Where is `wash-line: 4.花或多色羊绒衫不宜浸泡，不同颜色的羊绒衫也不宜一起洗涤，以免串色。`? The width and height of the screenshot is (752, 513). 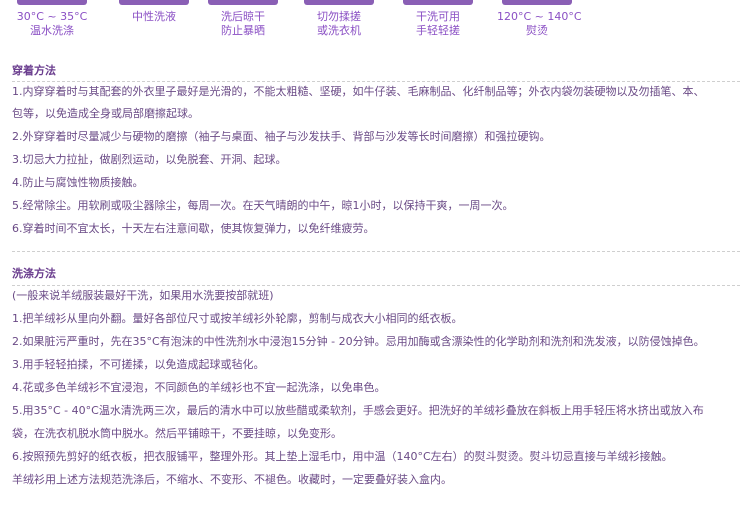
wash-line: 4.花或多色羊绒衫不宜浸泡，不同颜色的羊绒衫也不宜一起洗涤，以免串色。 is located at coordinates (199, 387).